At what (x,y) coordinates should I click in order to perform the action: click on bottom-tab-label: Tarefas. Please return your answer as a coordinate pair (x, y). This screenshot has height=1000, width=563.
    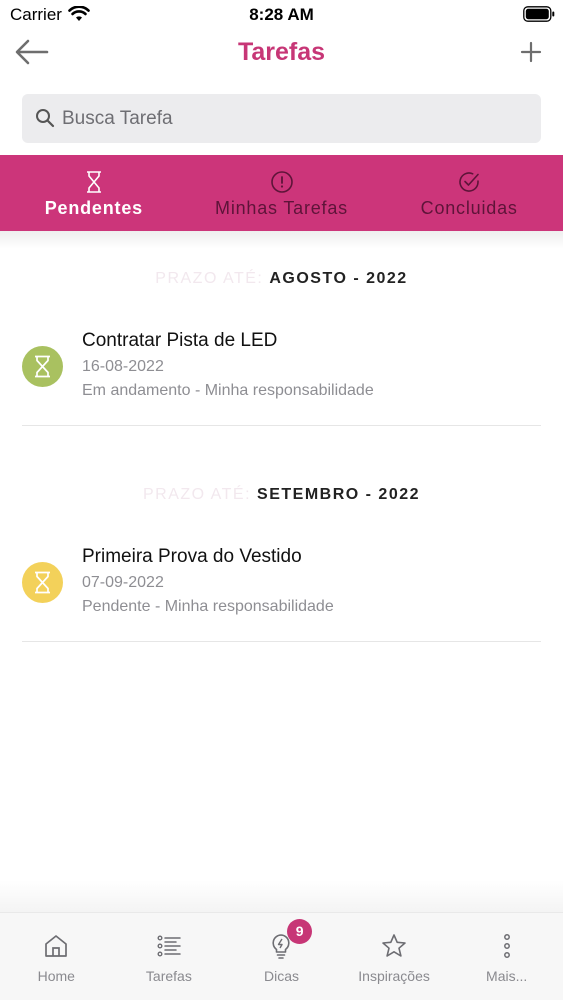
    Looking at the image, I should click on (168, 976).